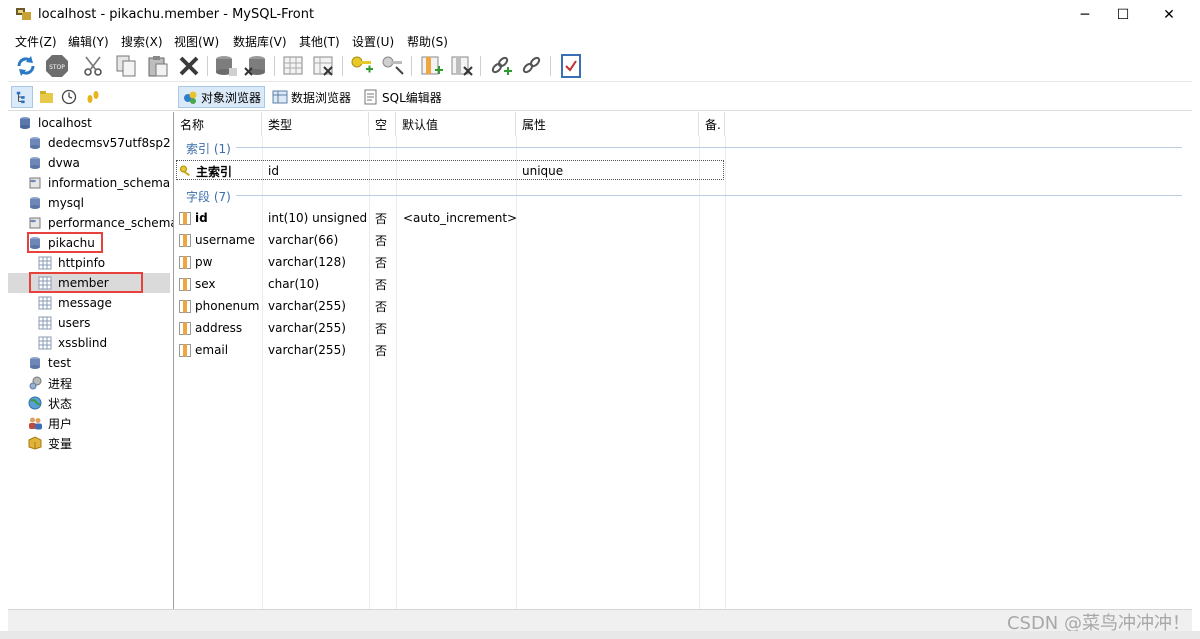 This screenshot has width=1200, height=639. I want to click on field-row: email varchar(255) 否, so click(683, 350).